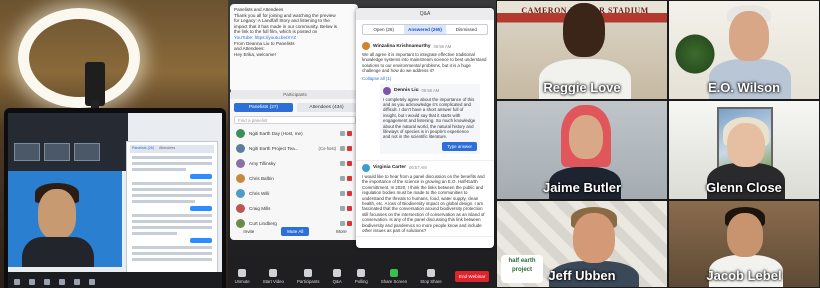 The height and width of the screenshot is (288, 820). What do you see at coordinates (582, 275) in the screenshot?
I see `participant-name: Jeff Ubben` at bounding box center [582, 275].